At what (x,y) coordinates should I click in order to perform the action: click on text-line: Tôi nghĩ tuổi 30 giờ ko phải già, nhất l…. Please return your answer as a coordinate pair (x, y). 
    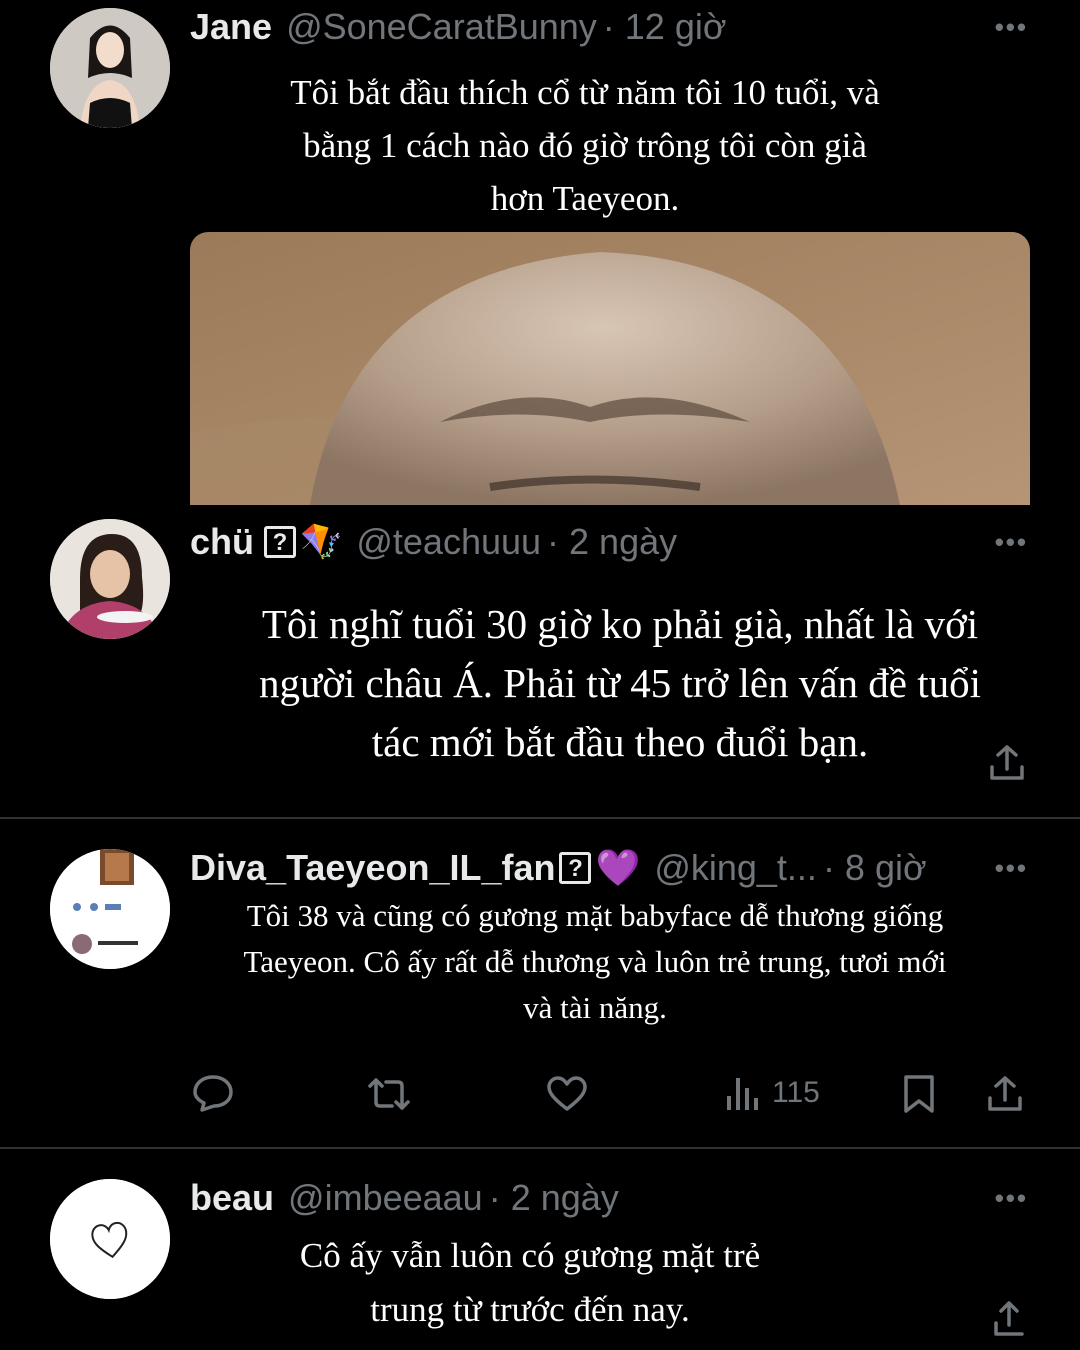
    Looking at the image, I should click on (620, 624).